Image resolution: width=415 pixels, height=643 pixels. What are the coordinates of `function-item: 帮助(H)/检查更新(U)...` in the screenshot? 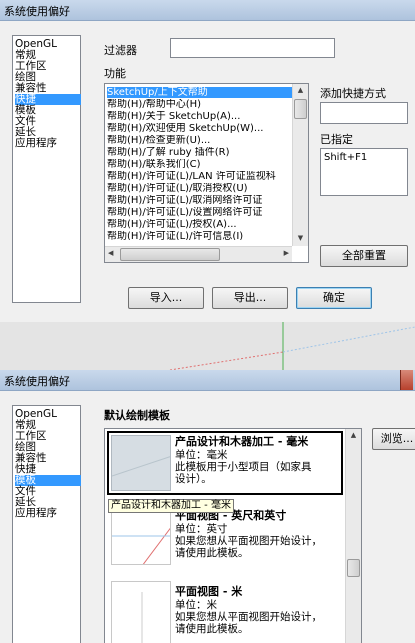 It's located at (200, 140).